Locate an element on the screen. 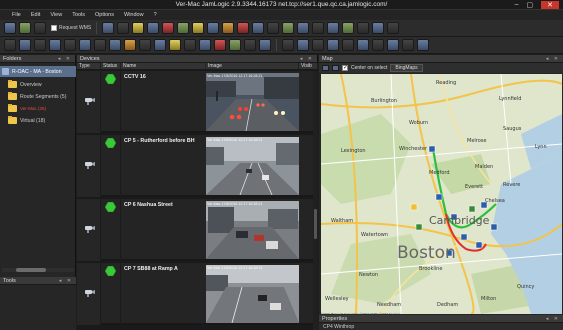 The width and height of the screenshot is (563, 330). paste-icon is located at coordinates (70, 45).